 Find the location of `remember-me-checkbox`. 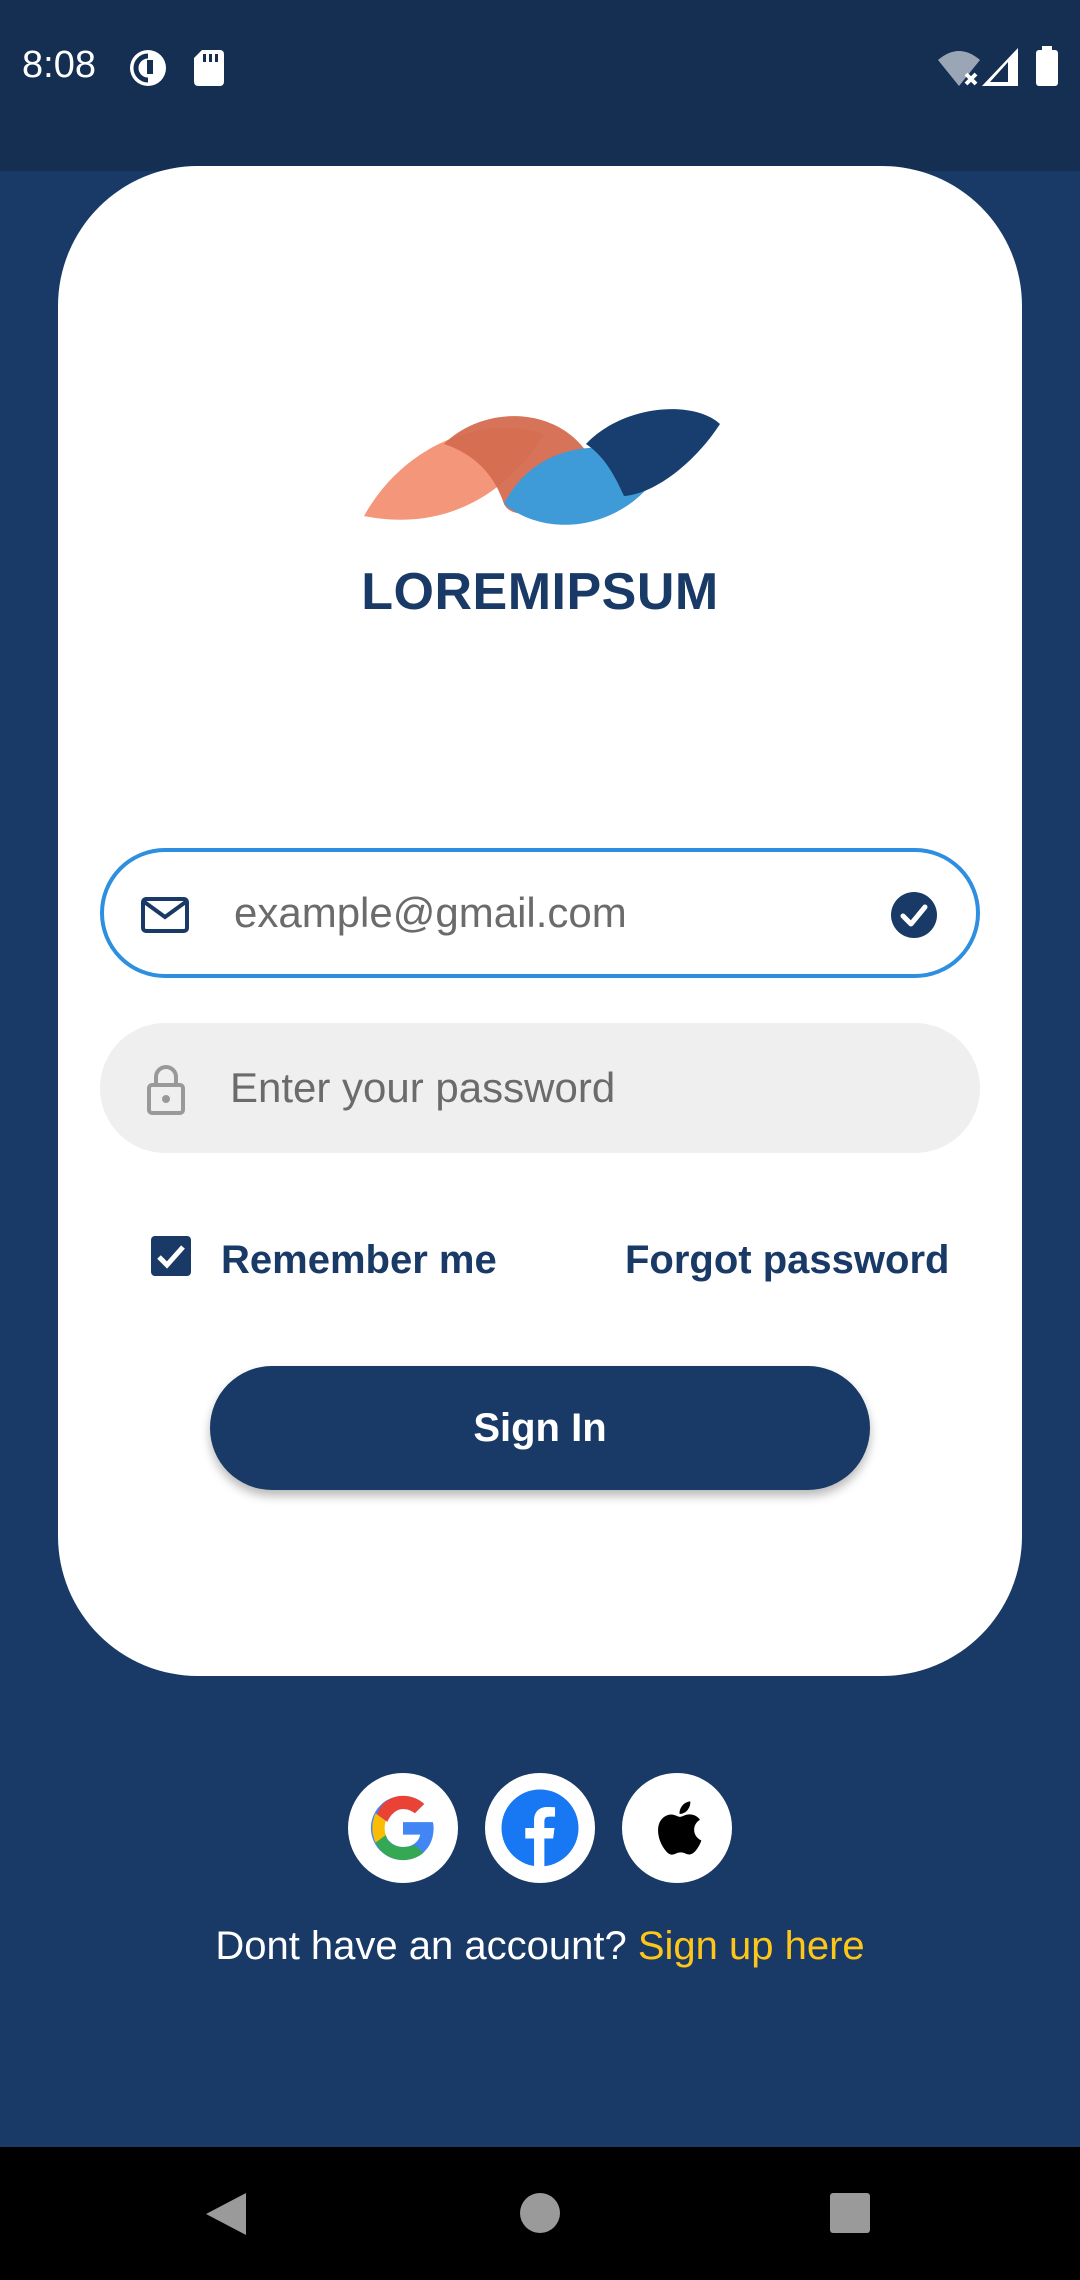

remember-me-checkbox is located at coordinates (171, 1256).